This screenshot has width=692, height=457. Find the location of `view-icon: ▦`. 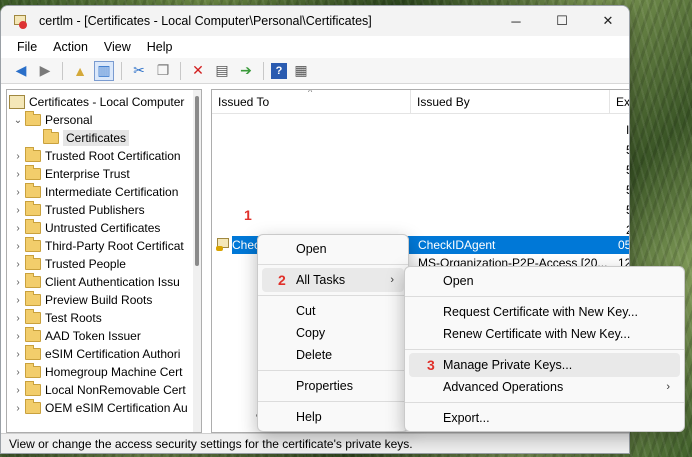

view-icon: ▦ is located at coordinates (301, 71).